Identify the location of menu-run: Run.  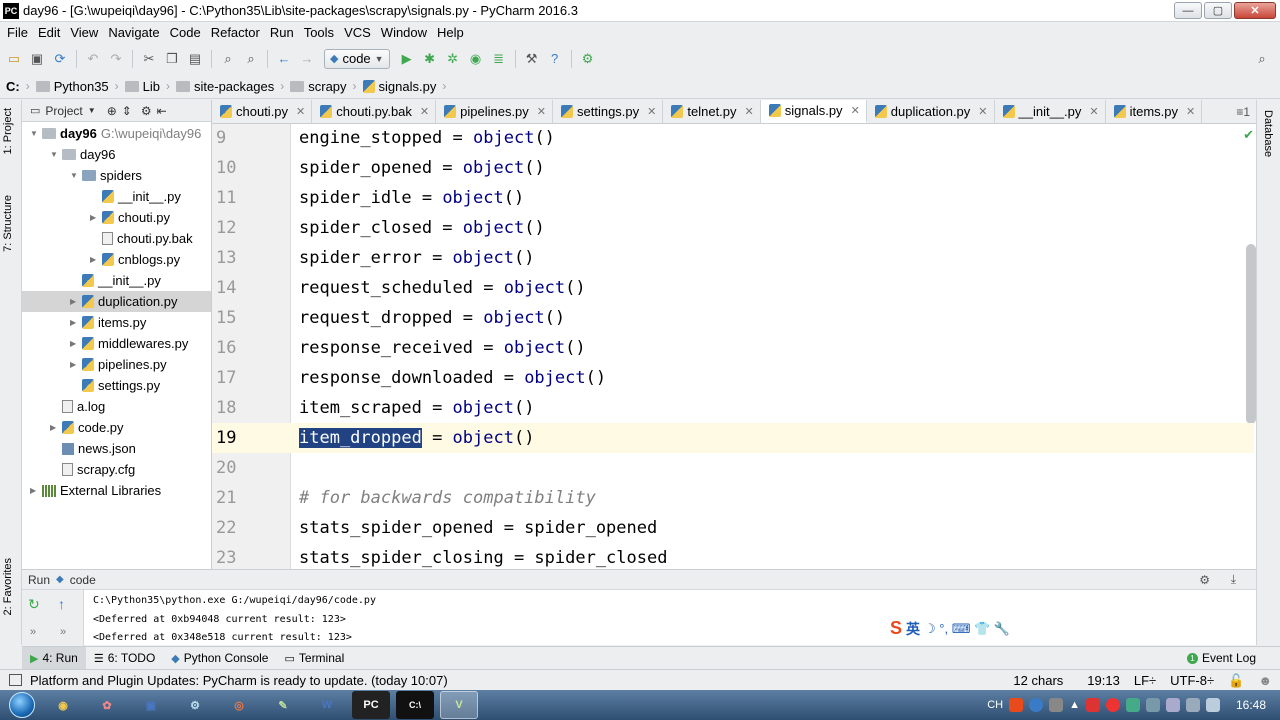
(282, 32).